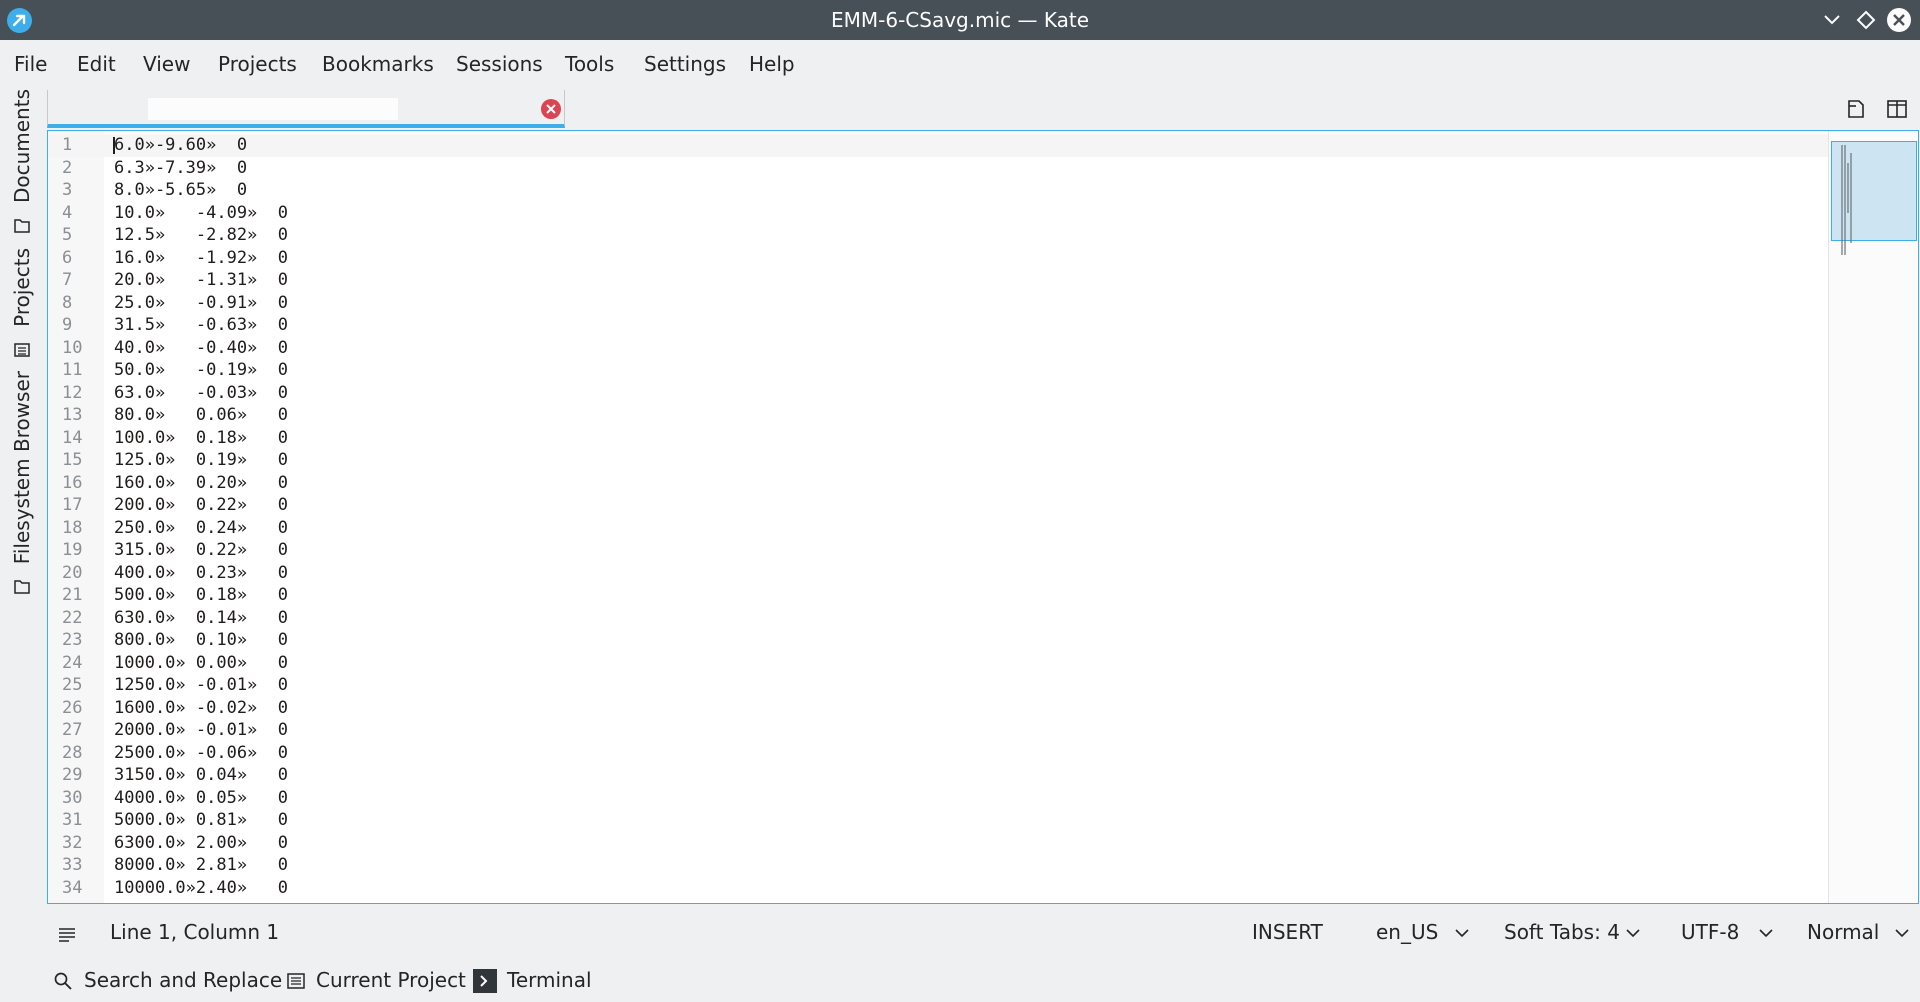 The image size is (1920, 1002). Describe the element at coordinates (1866, 20) in the screenshot. I see `maximize-button` at that location.